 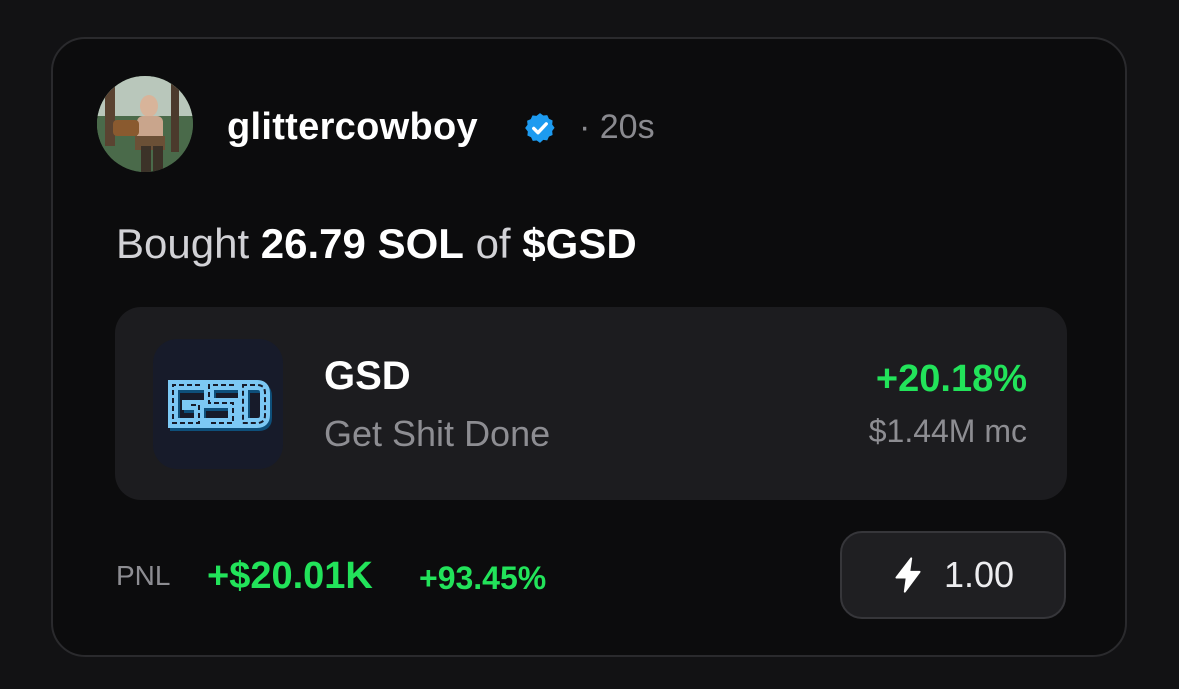 What do you see at coordinates (908, 575) in the screenshot?
I see `lightning-bolt-icon` at bounding box center [908, 575].